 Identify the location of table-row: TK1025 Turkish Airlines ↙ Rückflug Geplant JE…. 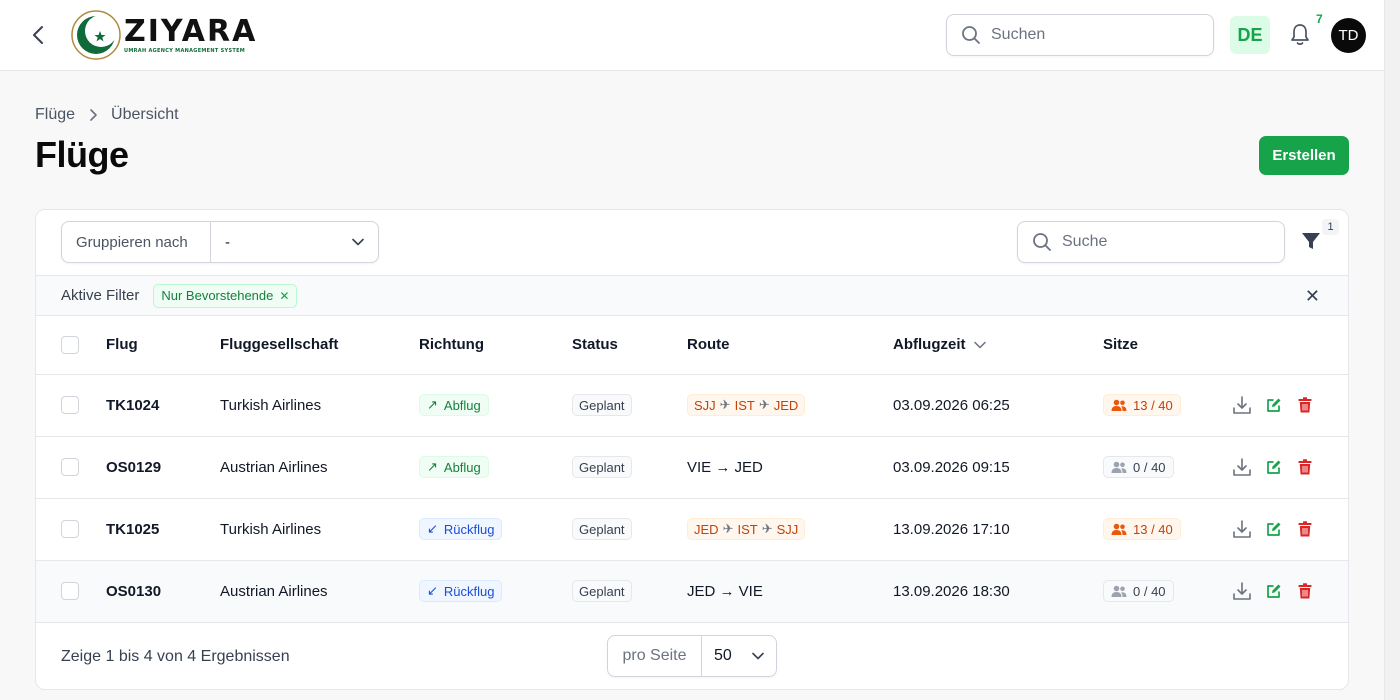
(692, 529).